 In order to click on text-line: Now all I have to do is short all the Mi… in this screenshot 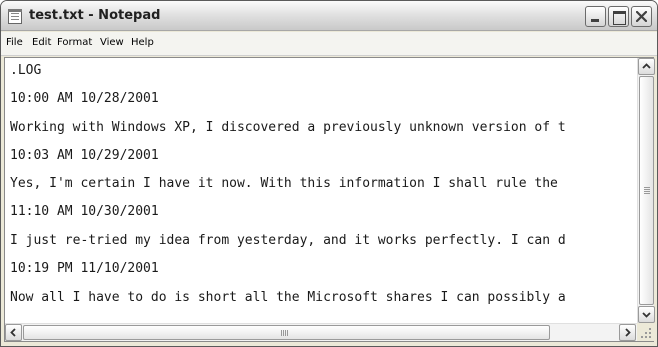, I will do `click(288, 297)`.